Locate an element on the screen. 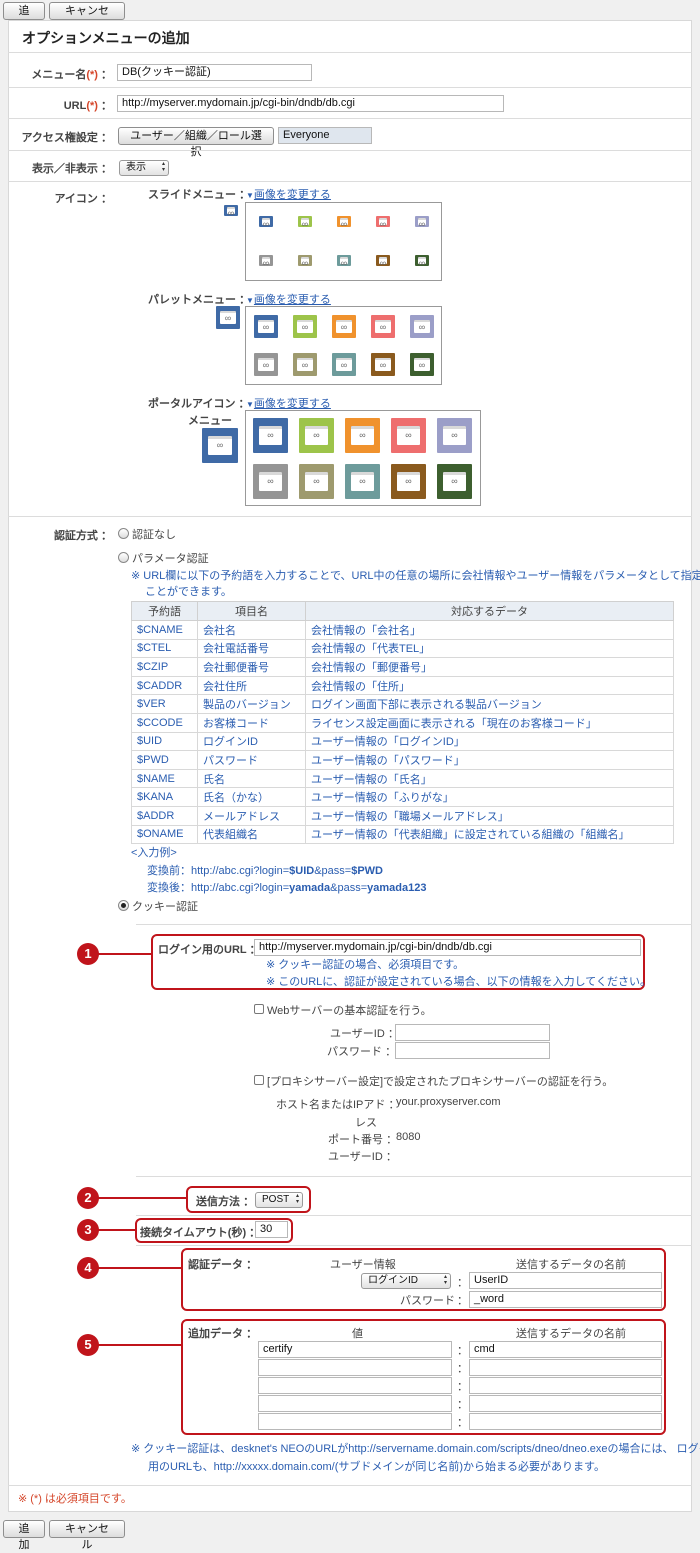 The height and width of the screenshot is (1553, 700). cancel-button-top: キャンセル is located at coordinates (87, 17).